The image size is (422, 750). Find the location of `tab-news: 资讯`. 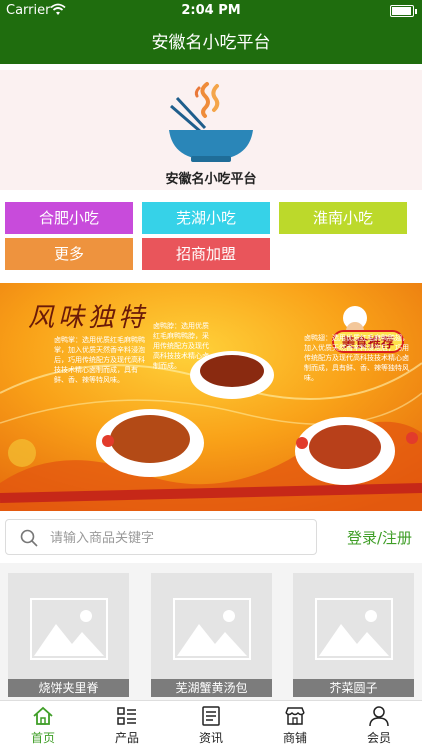

tab-news: 资讯 is located at coordinates (211, 725).